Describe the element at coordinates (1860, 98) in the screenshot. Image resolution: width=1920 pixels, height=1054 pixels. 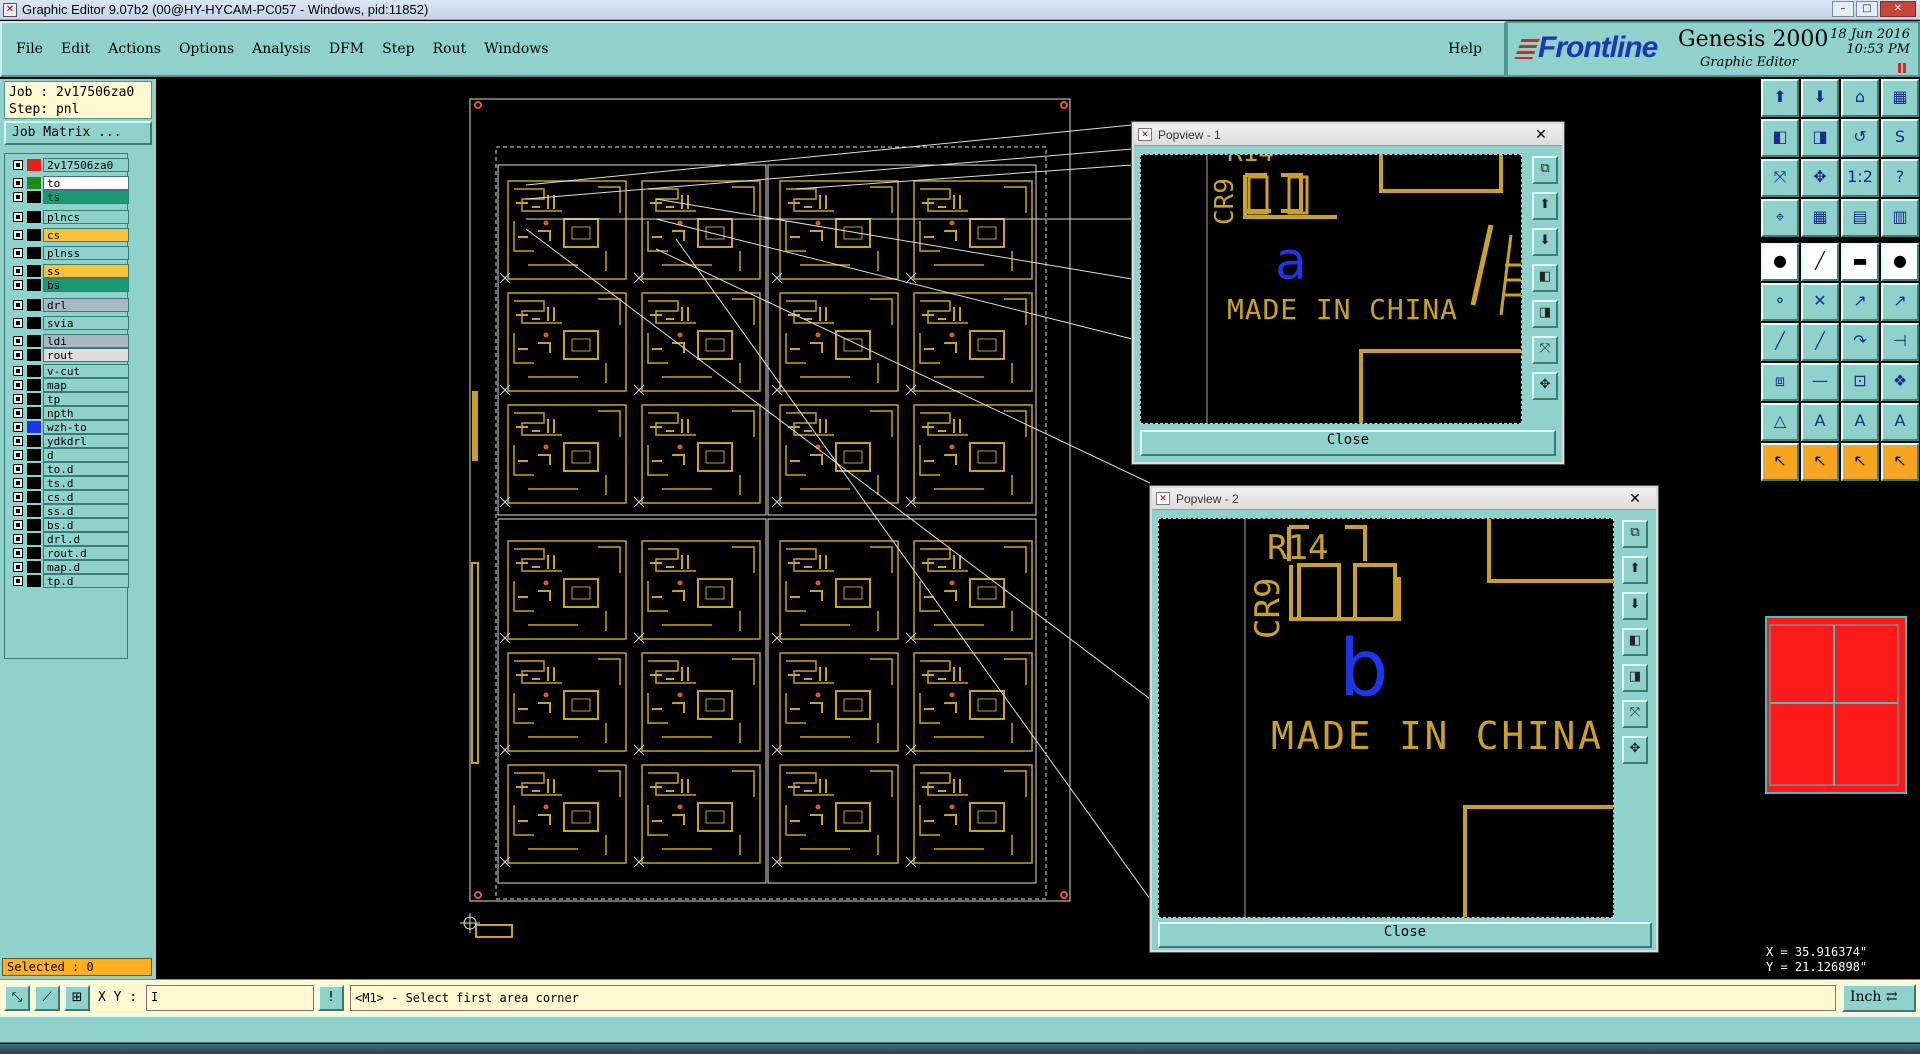
I see `home-icon: ⌂` at that location.